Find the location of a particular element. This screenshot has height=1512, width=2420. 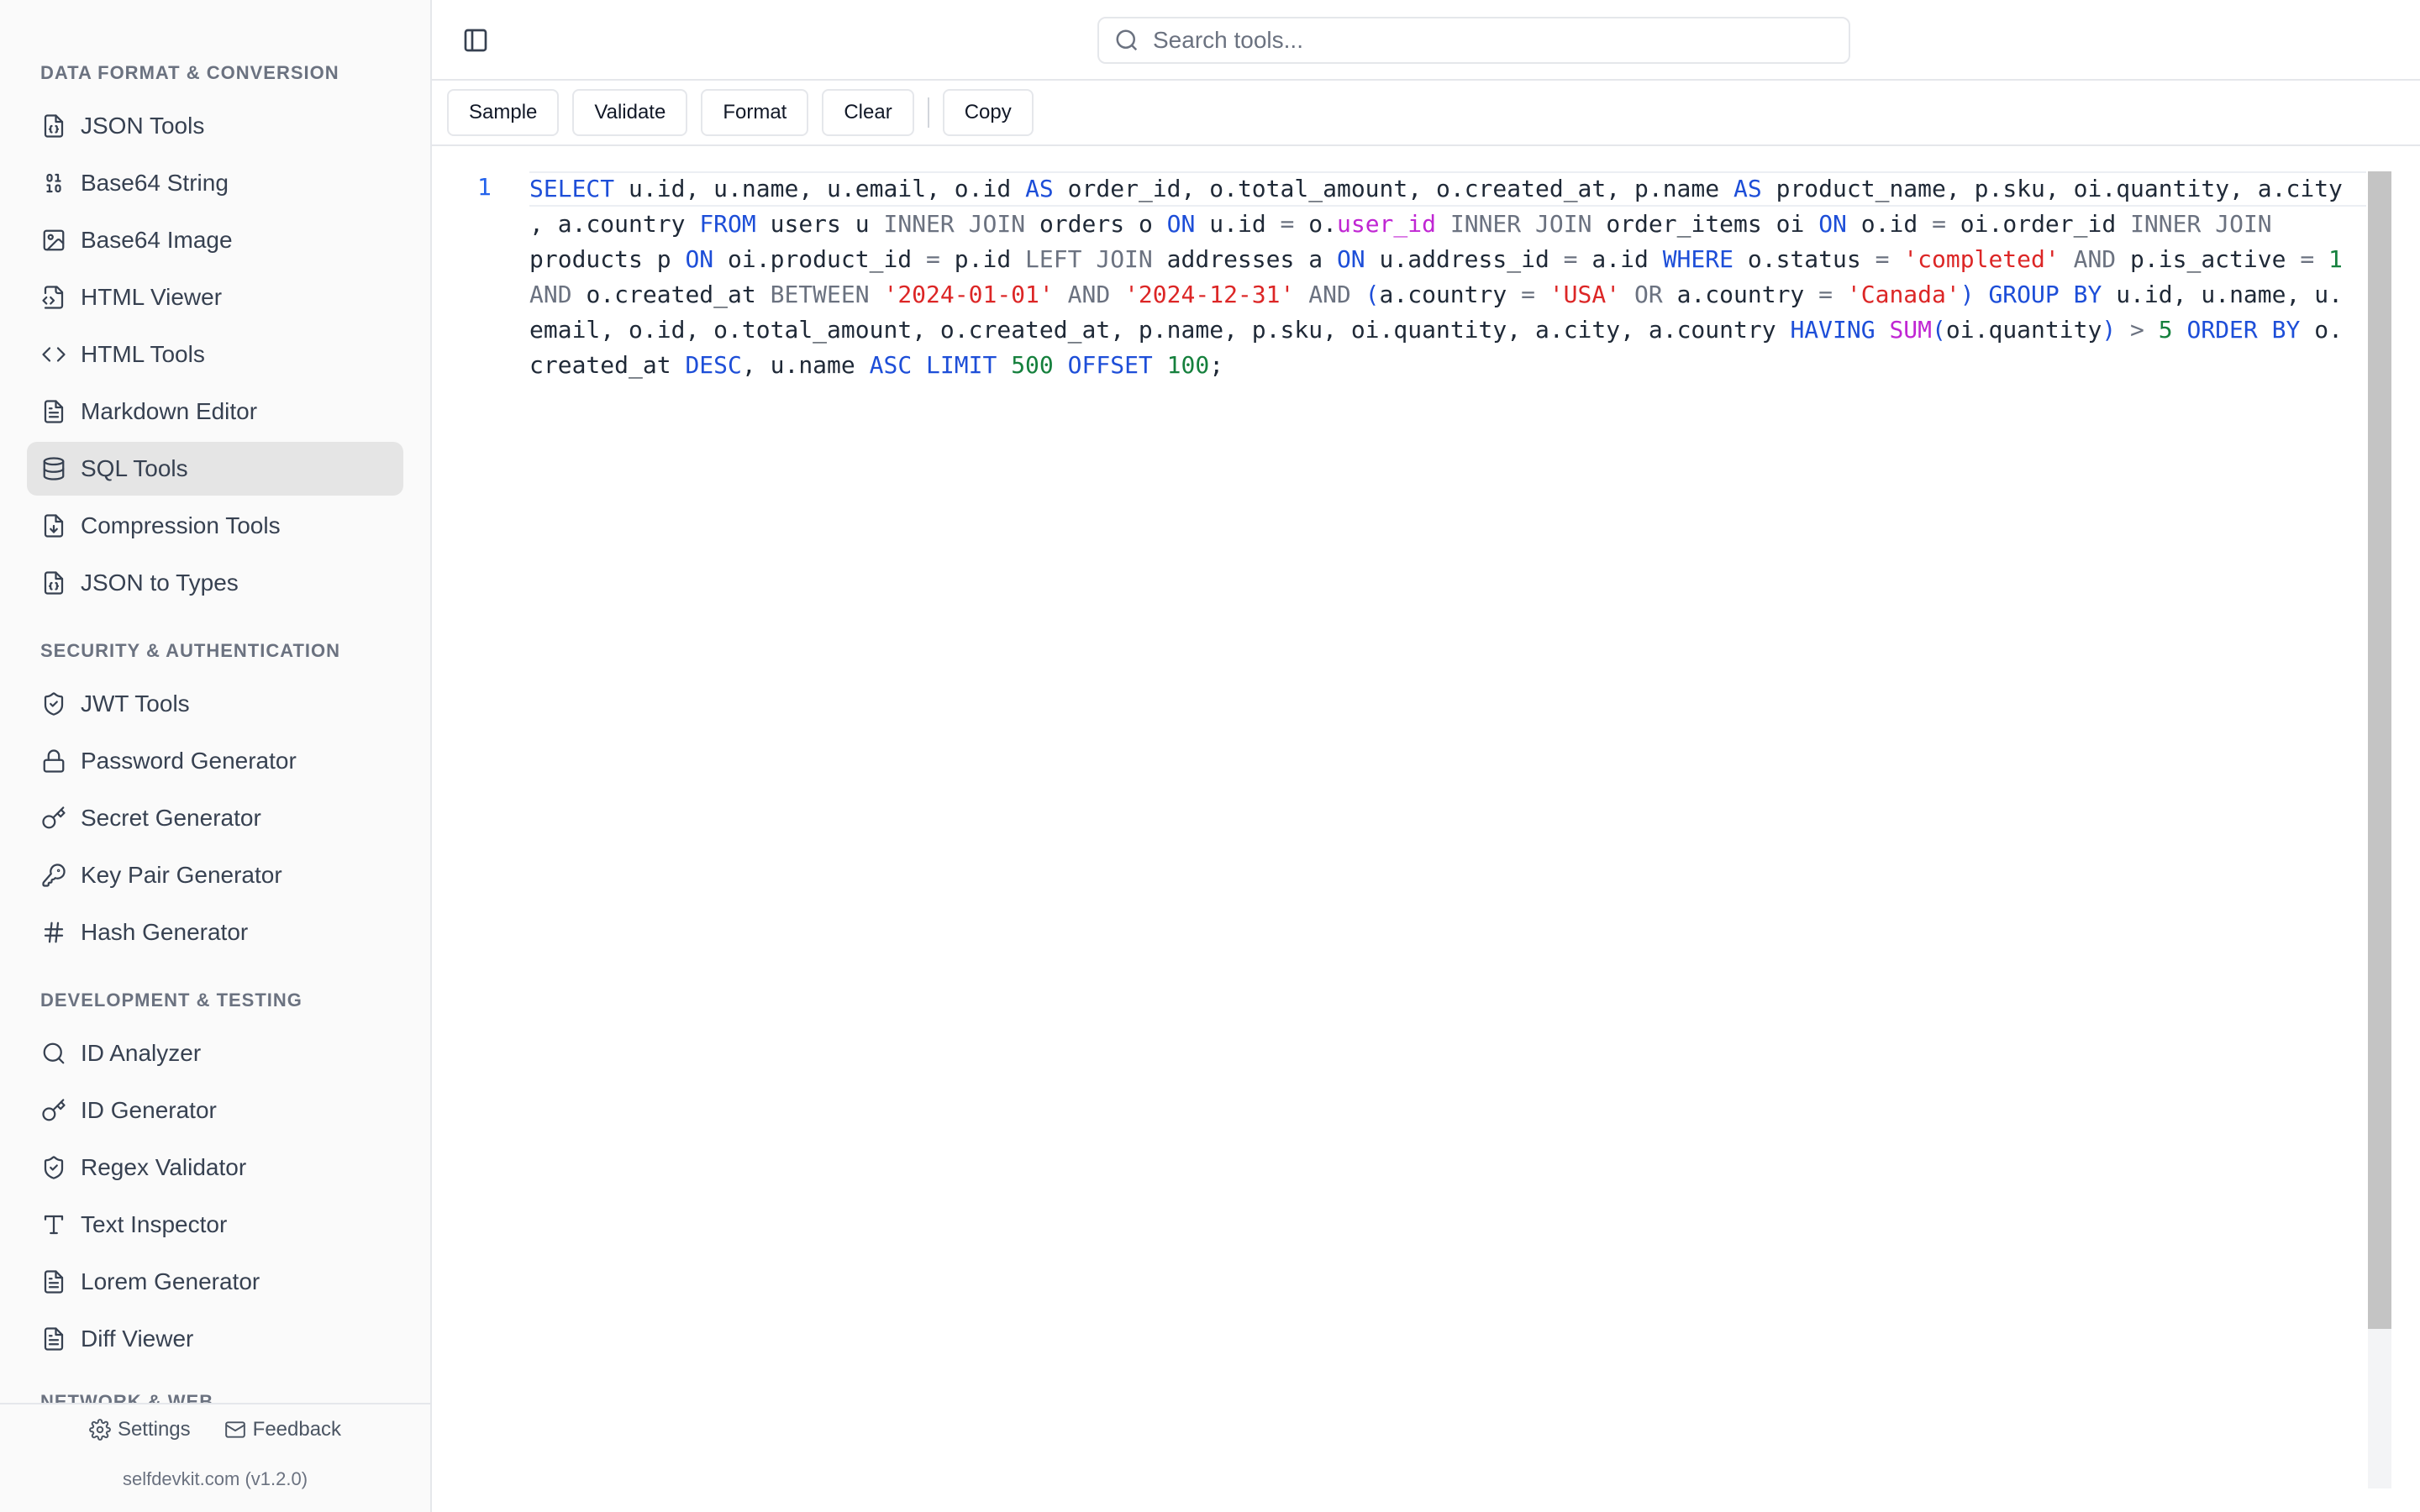

hash-icon is located at coordinates (53, 932).